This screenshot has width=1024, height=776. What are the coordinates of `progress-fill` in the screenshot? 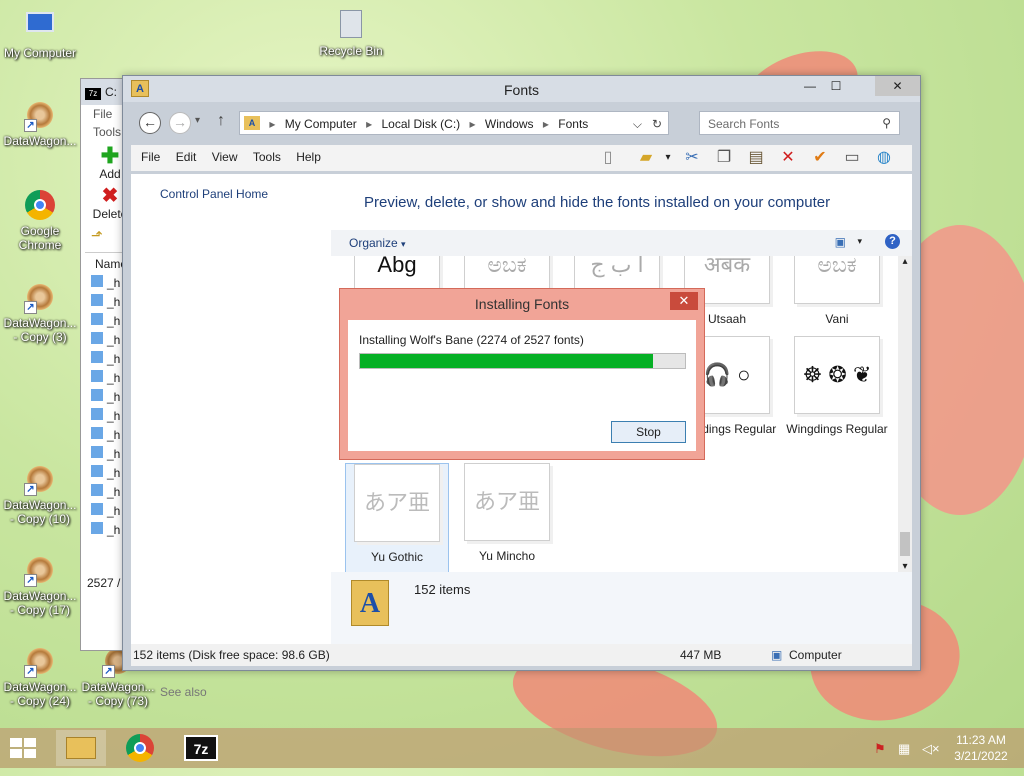 It's located at (506, 361).